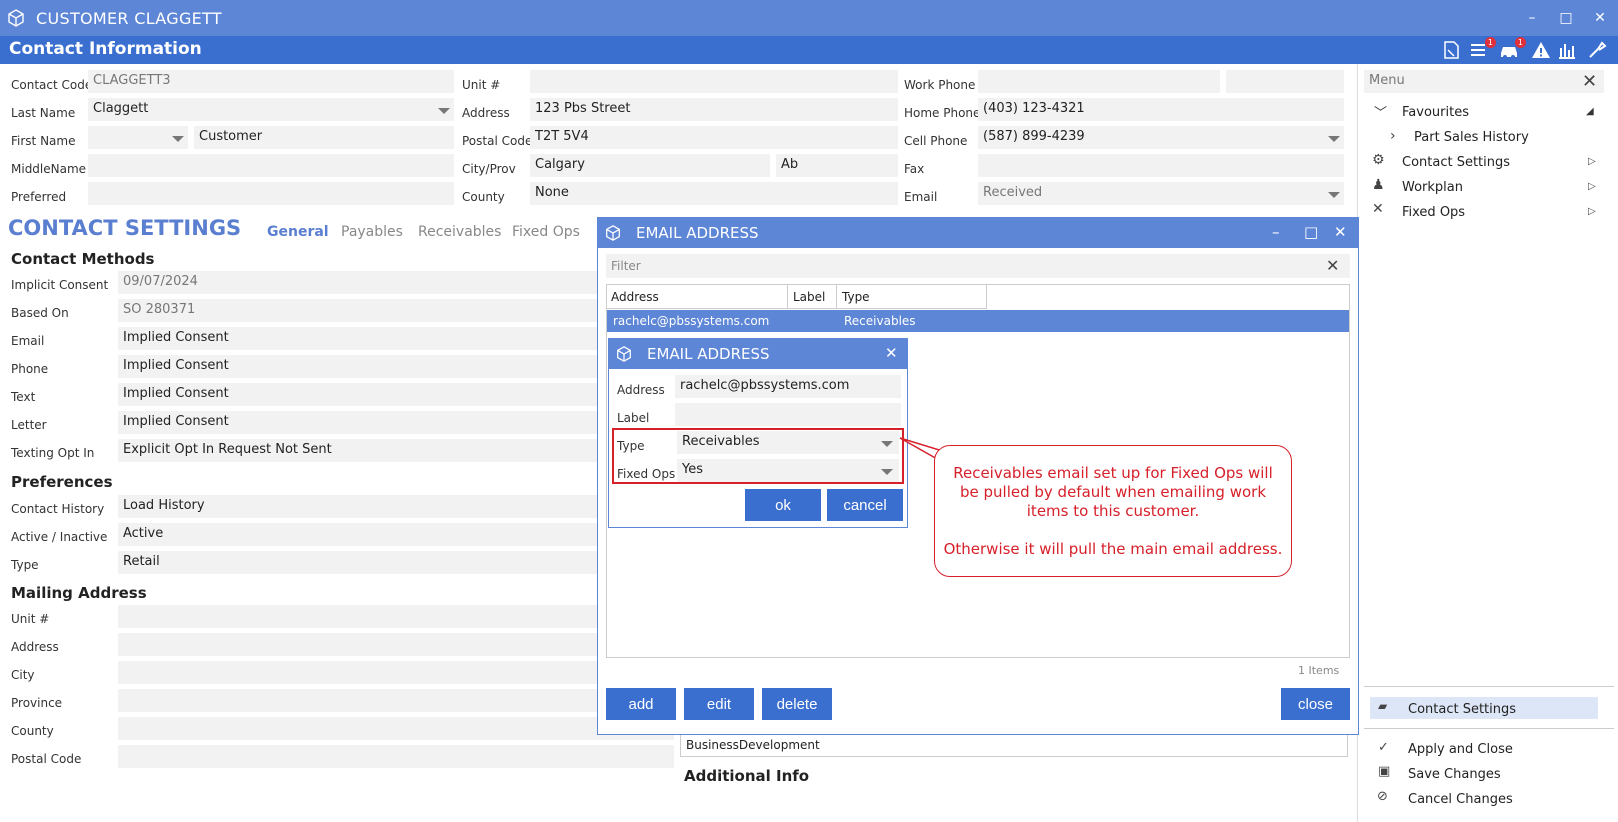 The image size is (1618, 822). Describe the element at coordinates (641, 704) in the screenshot. I see `add-button: add` at that location.